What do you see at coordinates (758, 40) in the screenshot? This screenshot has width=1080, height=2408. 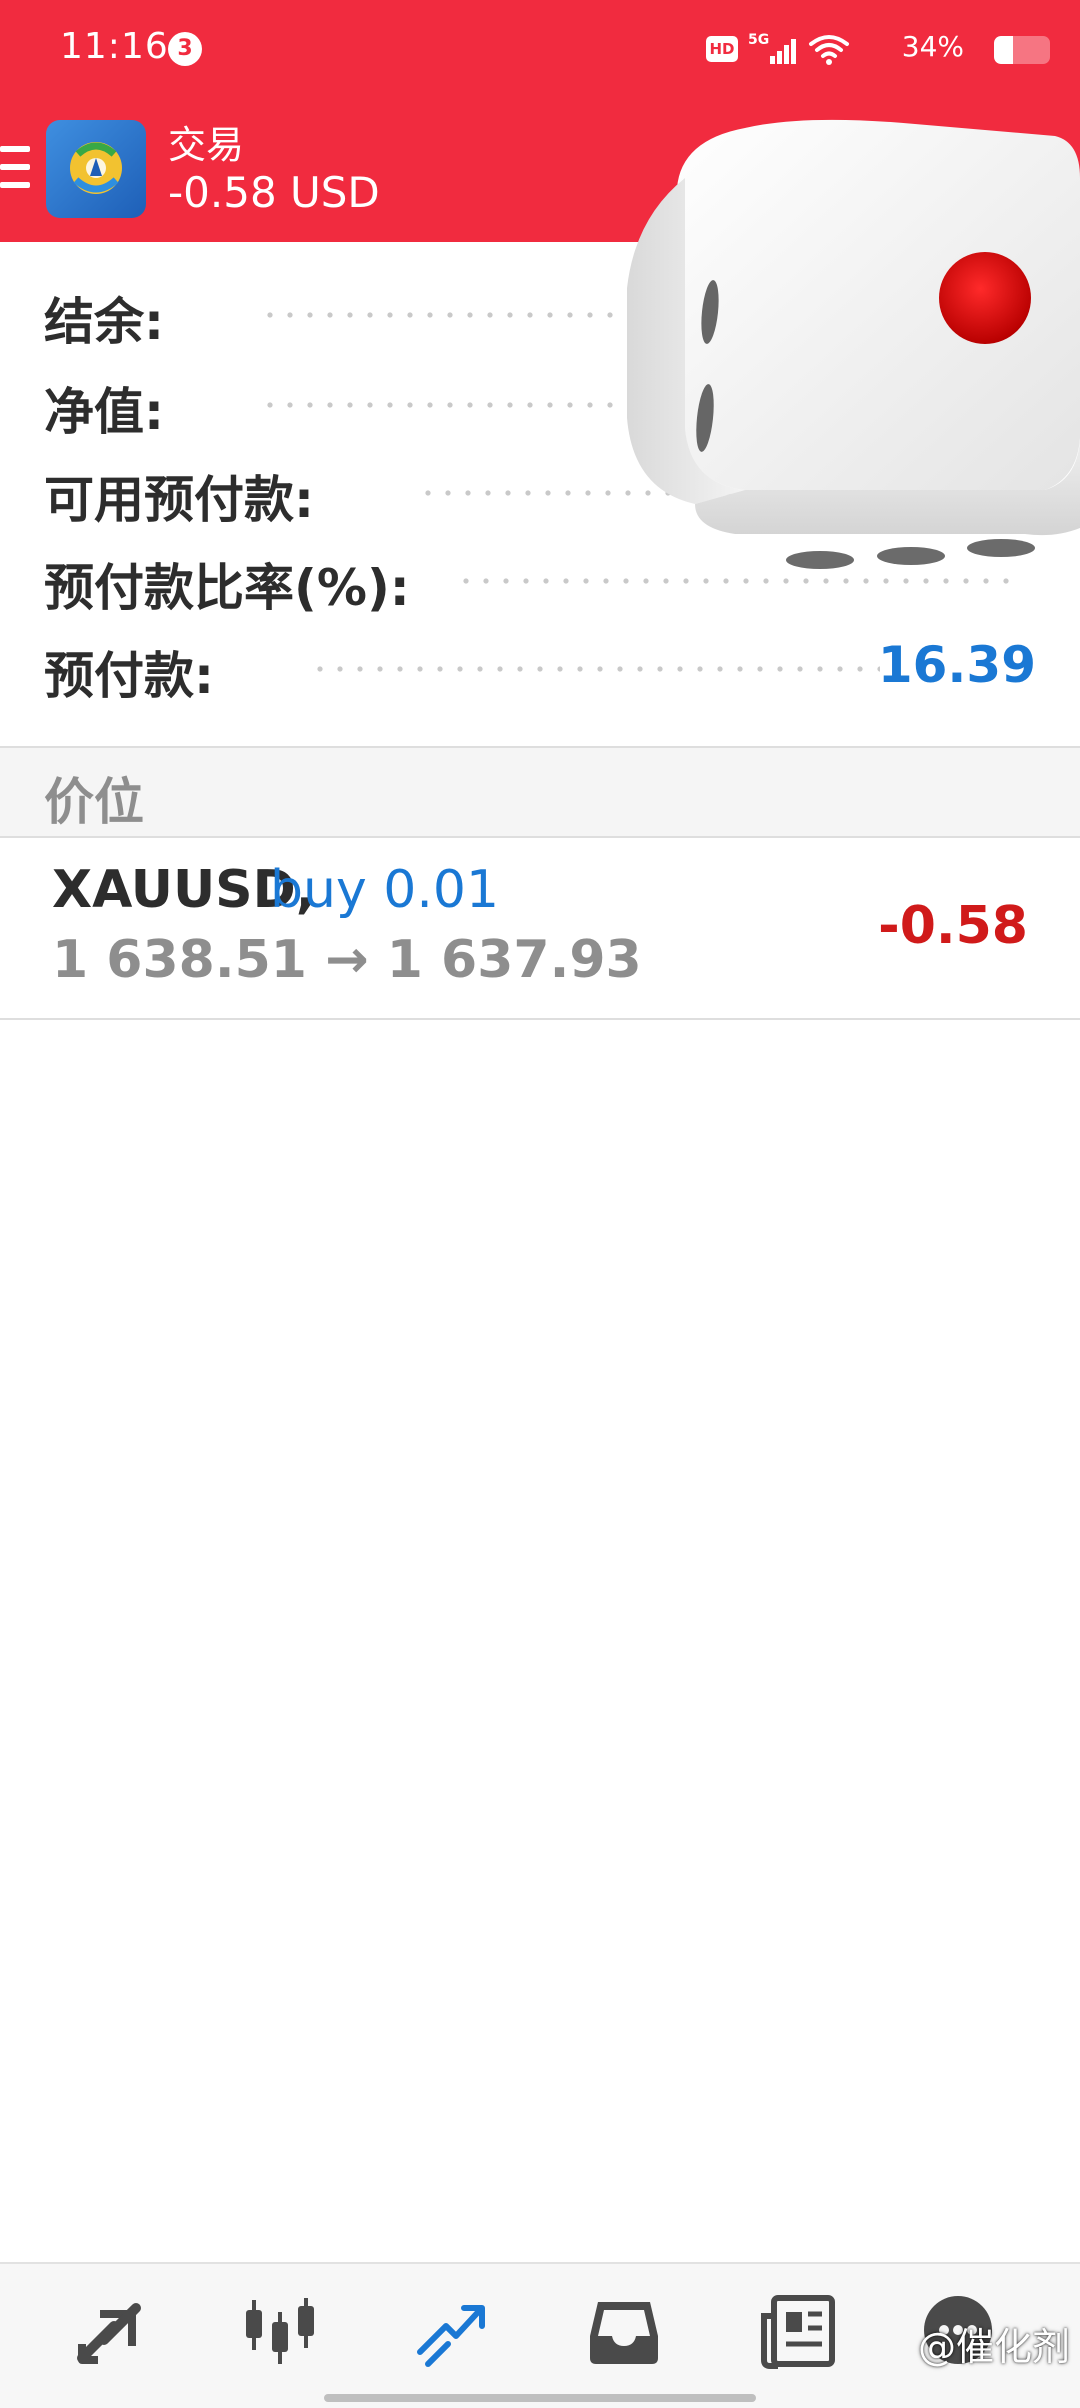 I see `svg-text: 5G` at bounding box center [758, 40].